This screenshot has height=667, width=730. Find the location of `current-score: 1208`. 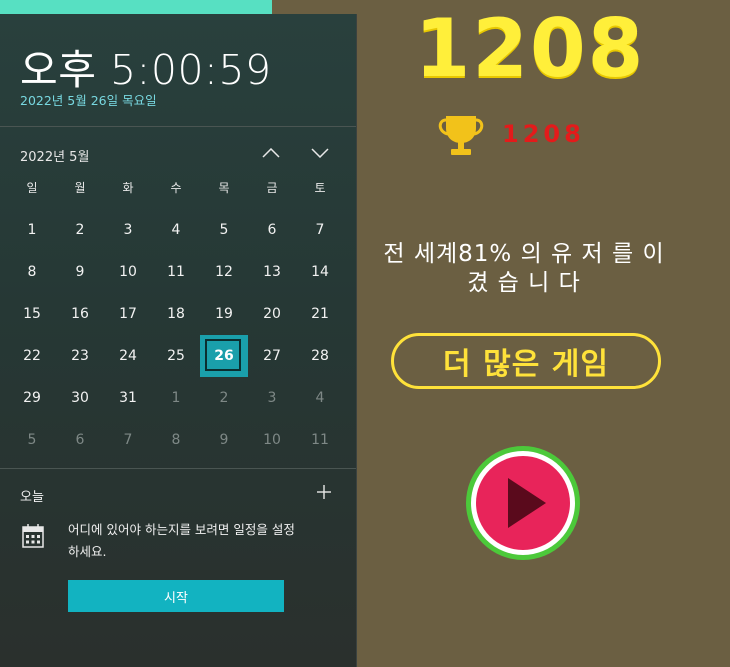

current-score: 1208 is located at coordinates (530, 48).